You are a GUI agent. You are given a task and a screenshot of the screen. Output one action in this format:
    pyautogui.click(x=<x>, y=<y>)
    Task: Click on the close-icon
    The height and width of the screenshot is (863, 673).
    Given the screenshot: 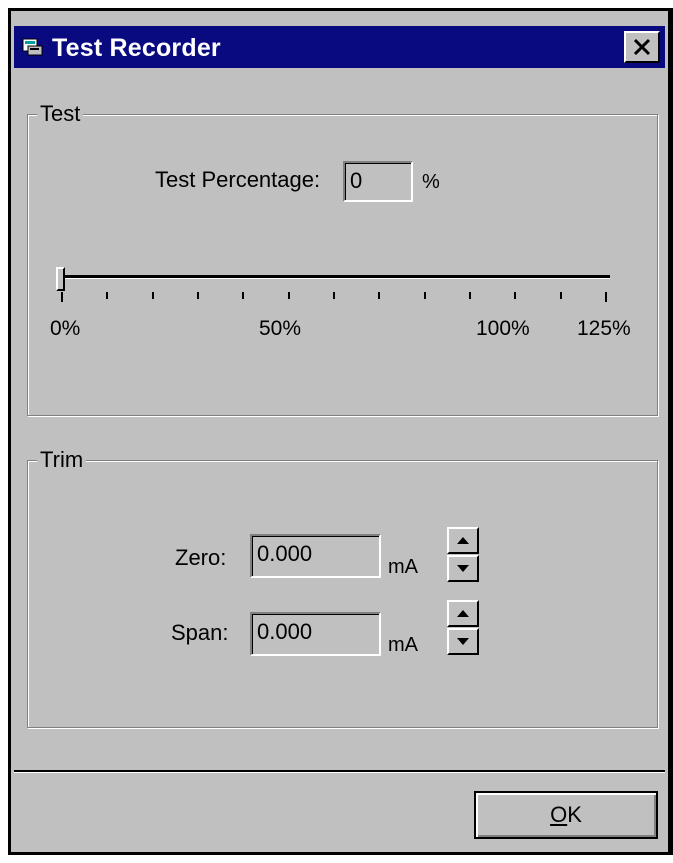 What is the action you would take?
    pyautogui.click(x=642, y=47)
    